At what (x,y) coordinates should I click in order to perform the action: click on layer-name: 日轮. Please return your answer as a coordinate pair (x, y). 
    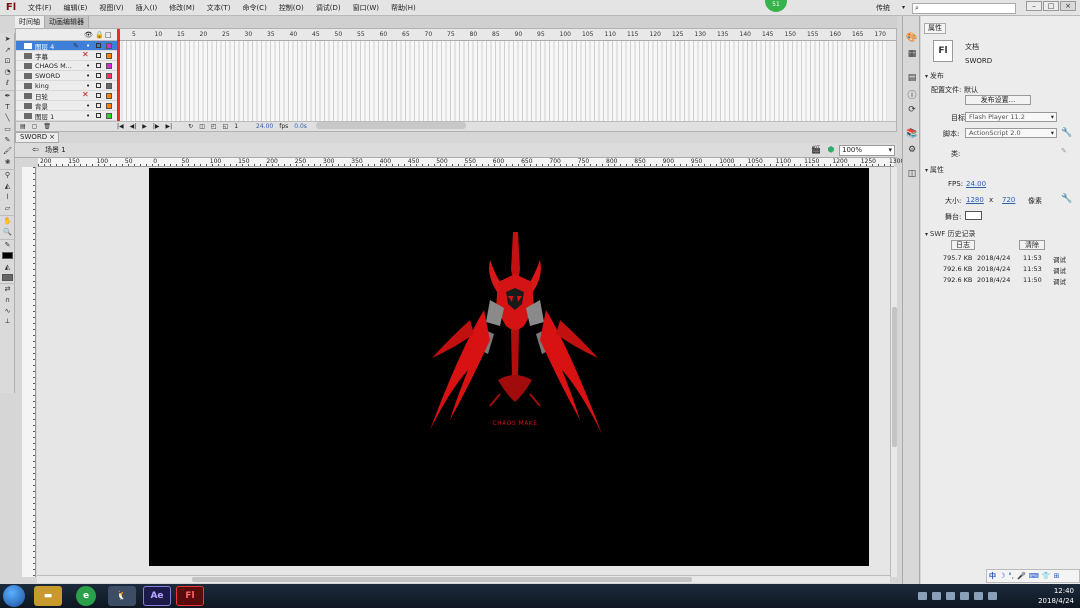
    Looking at the image, I should click on (55, 96).